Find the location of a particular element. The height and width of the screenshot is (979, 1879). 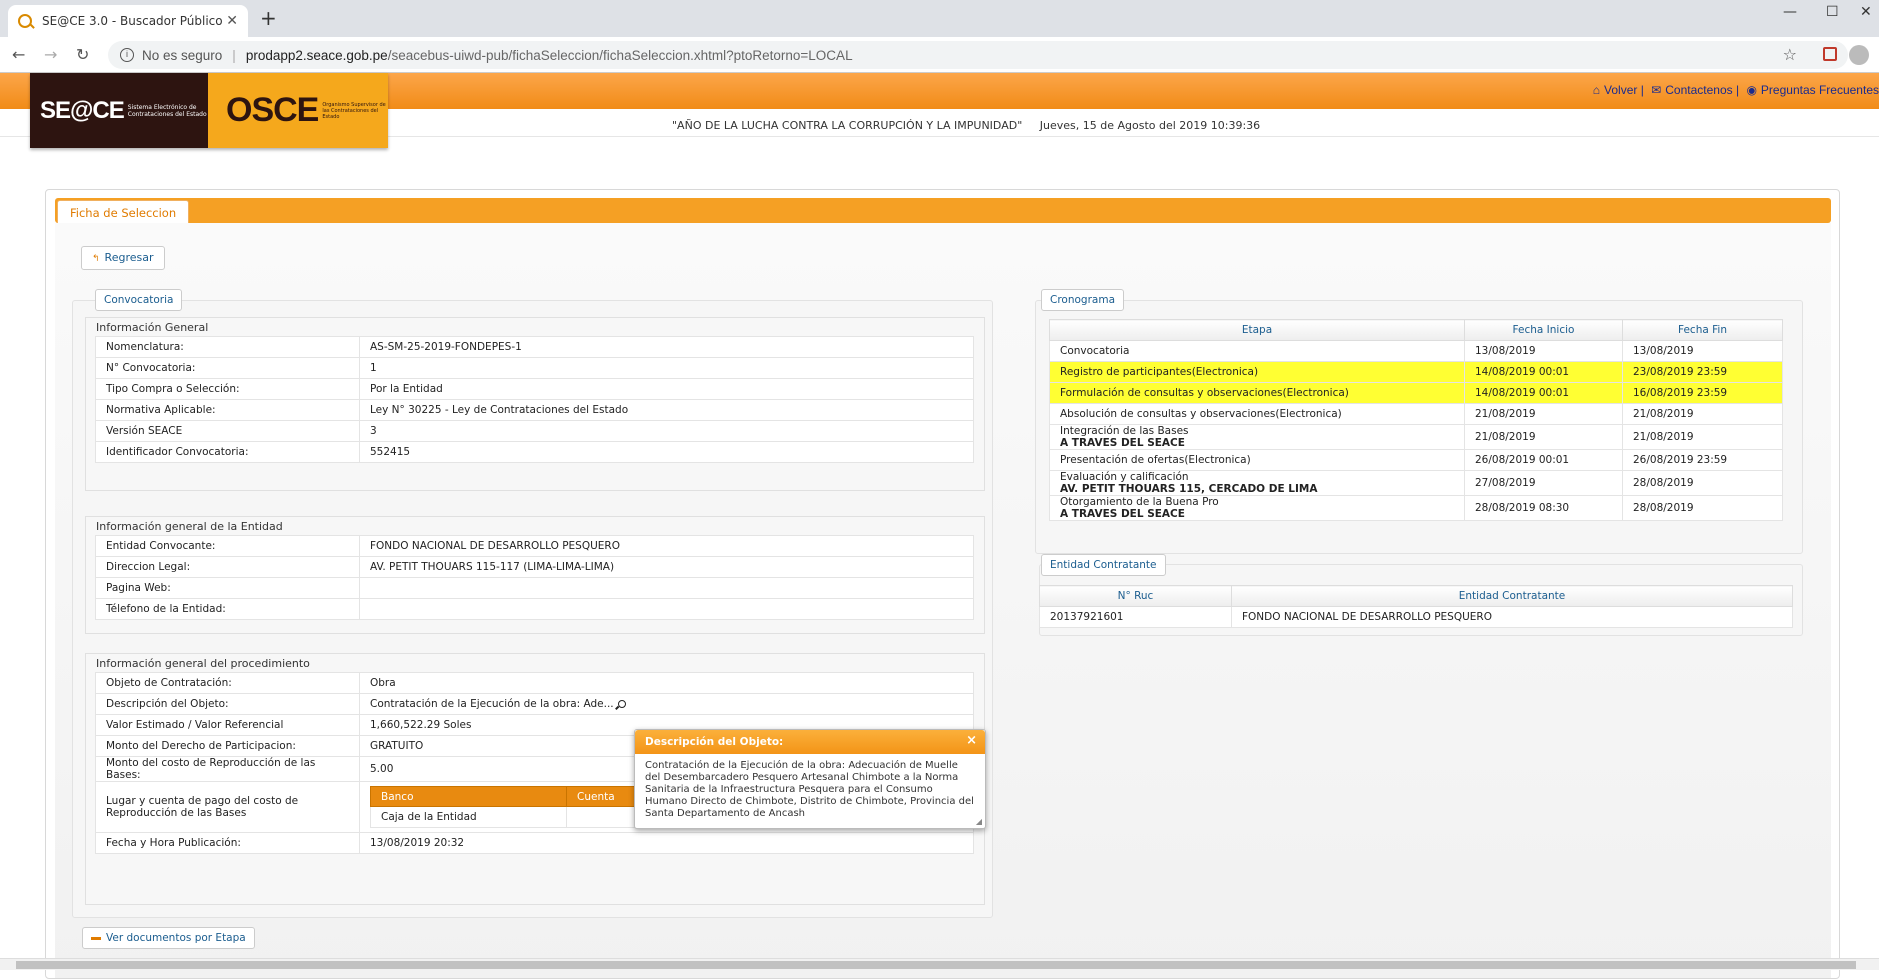

fecha-ini: 13/08/2019 is located at coordinates (1543, 351).